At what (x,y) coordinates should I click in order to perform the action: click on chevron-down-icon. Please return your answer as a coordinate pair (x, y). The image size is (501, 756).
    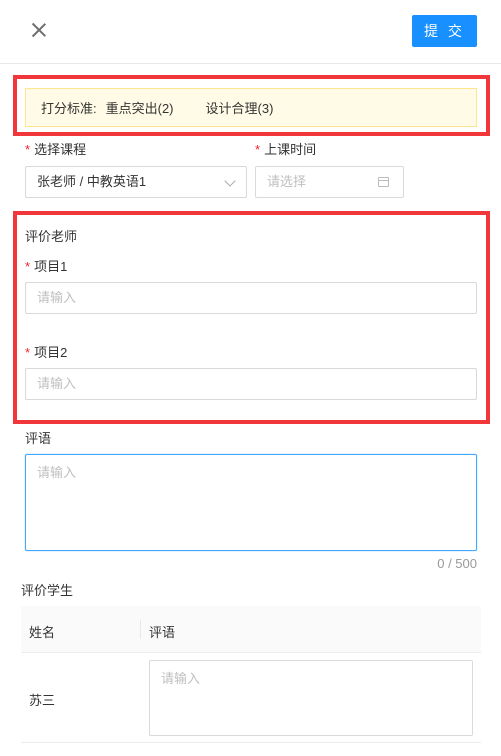
    Looking at the image, I should click on (230, 181).